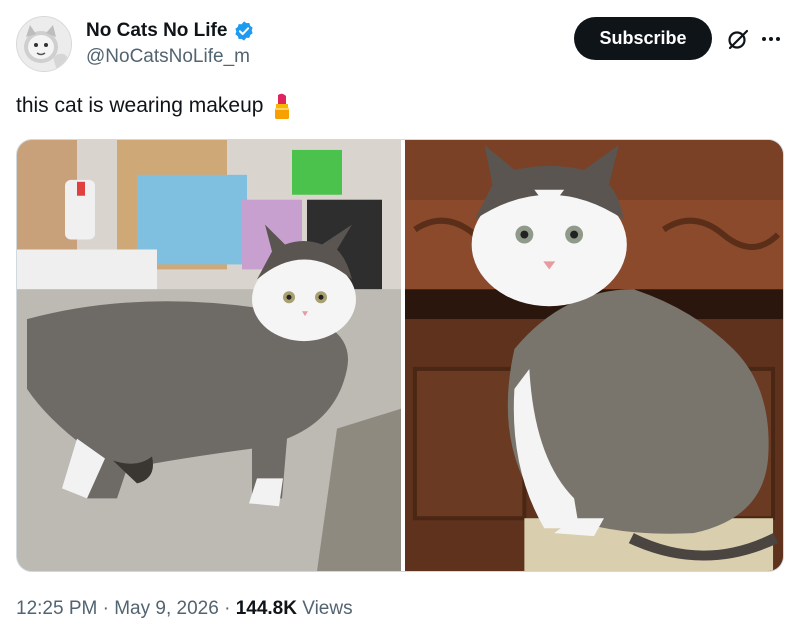  What do you see at coordinates (327, 608) in the screenshot?
I see `views-label: Views` at bounding box center [327, 608].